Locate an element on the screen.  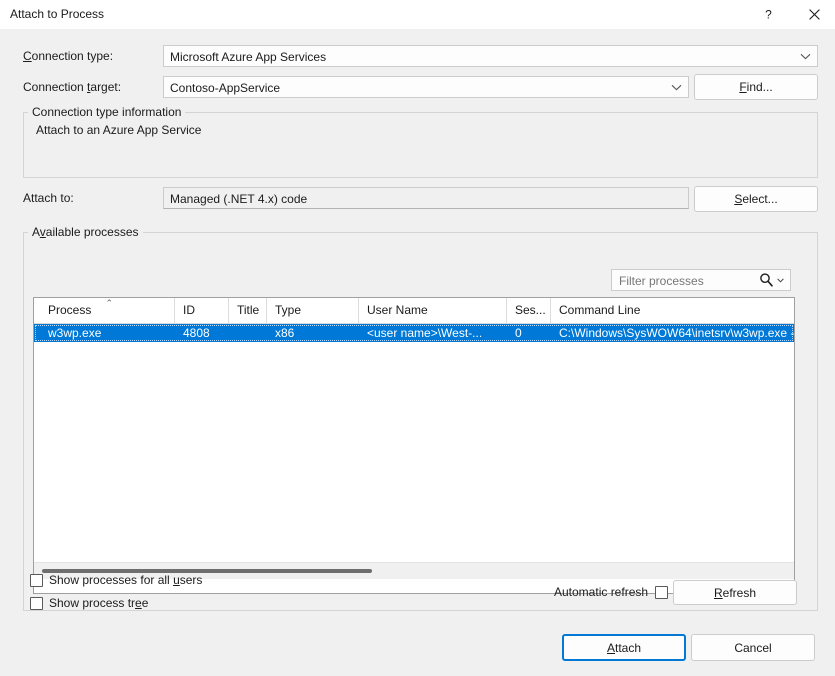
show-process-tree-label: Show process tree is located at coordinates (99, 603).